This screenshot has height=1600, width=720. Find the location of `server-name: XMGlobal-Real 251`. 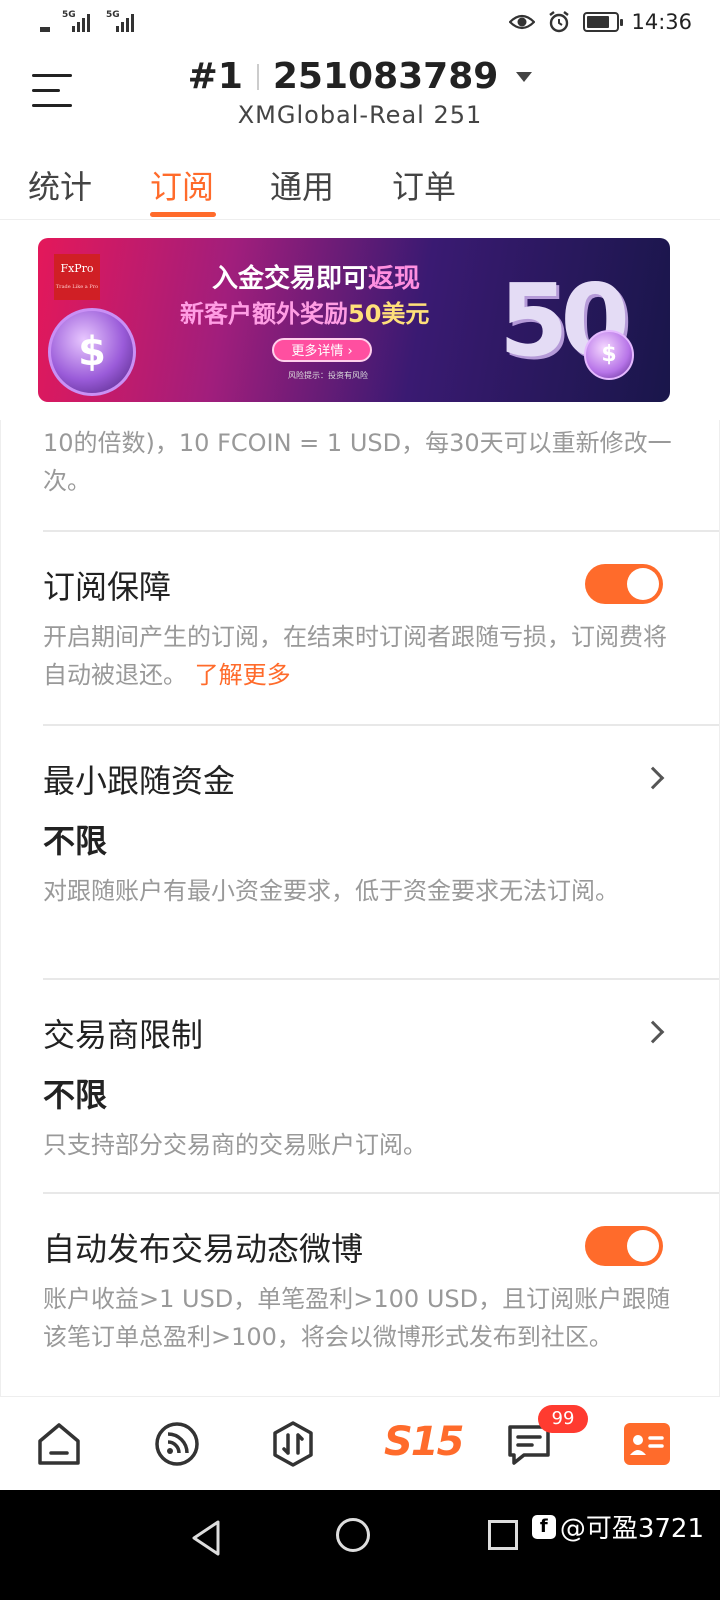

server-name: XMGlobal-Real 251 is located at coordinates (360, 115).